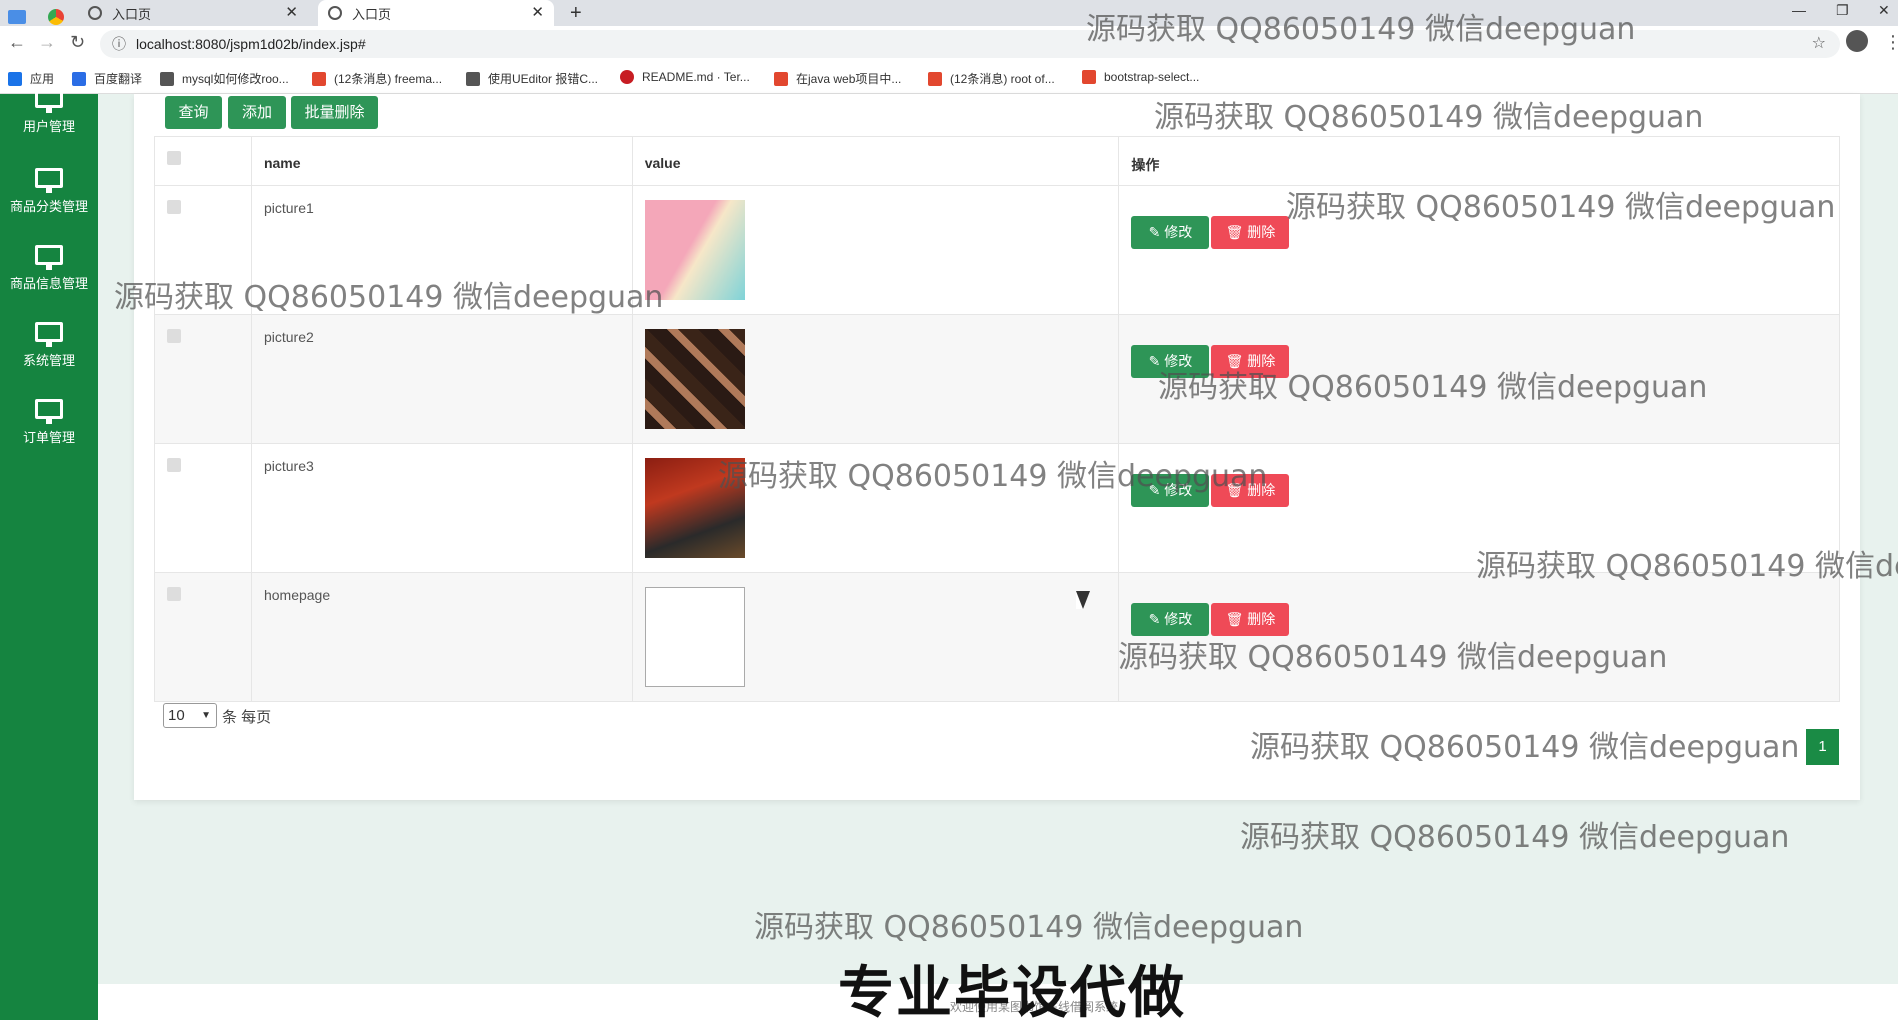  Describe the element at coordinates (694, 379) in the screenshot. I see `row-thumbnail` at that location.